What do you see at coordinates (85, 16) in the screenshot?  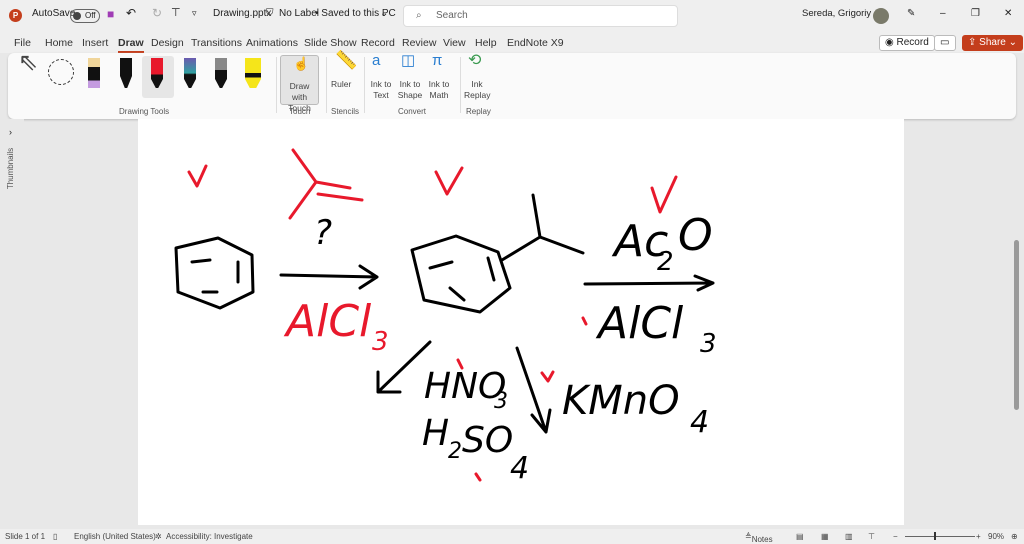 I see `autosave-toggle: Off` at bounding box center [85, 16].